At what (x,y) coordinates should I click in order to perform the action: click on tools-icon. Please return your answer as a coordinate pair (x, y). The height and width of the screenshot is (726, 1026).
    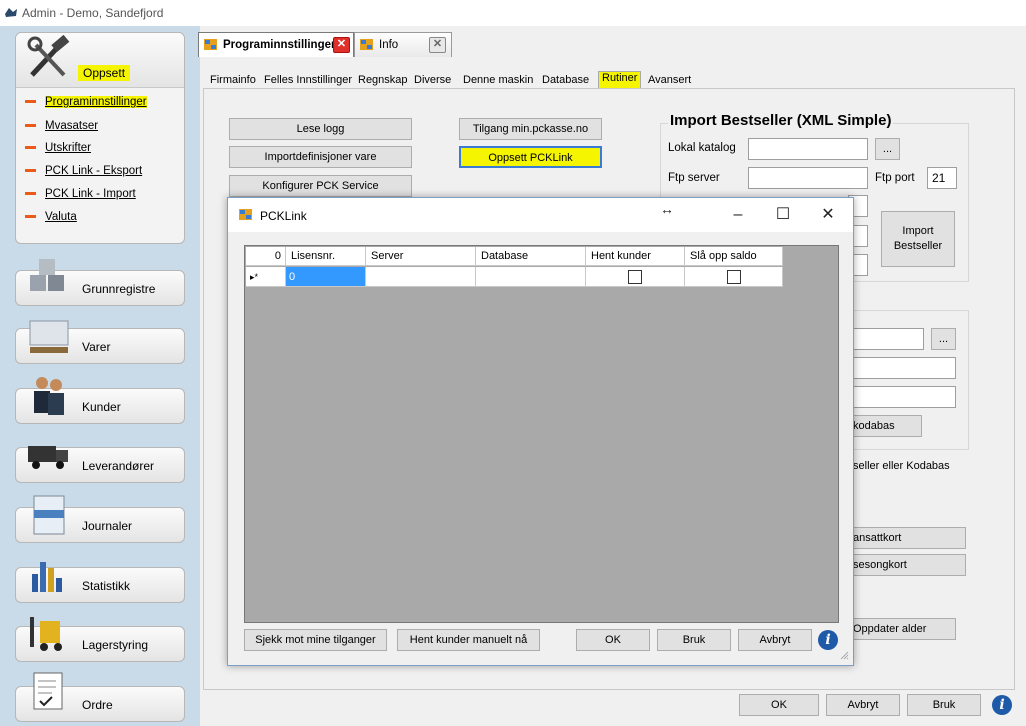
    Looking at the image, I should click on (48, 56).